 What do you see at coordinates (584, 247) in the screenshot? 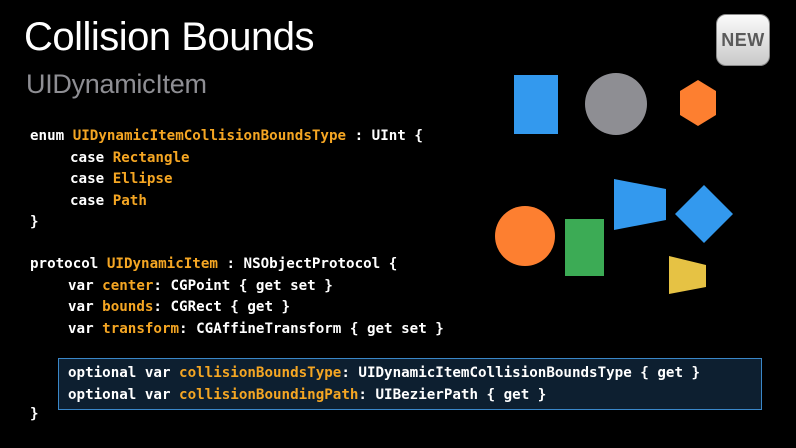
I see `green-rectangle-shape` at bounding box center [584, 247].